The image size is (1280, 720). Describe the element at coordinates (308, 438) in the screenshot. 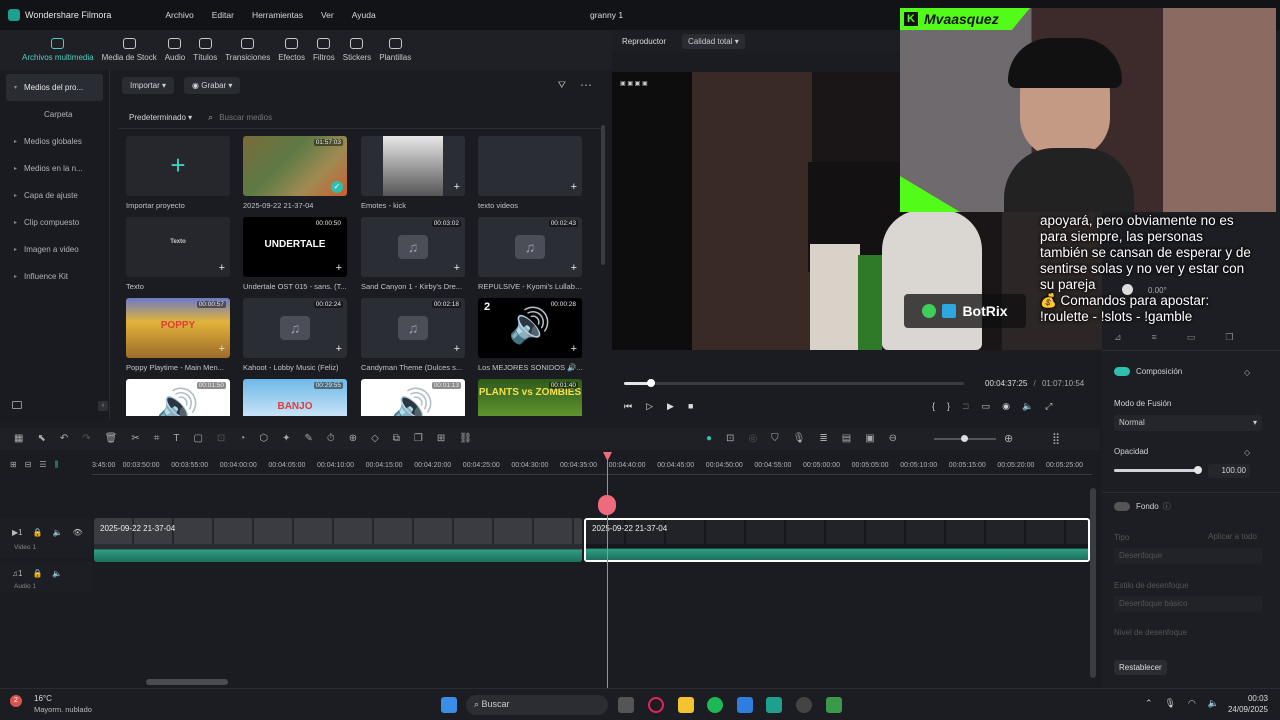

I see `edit-icon: ✎` at that location.